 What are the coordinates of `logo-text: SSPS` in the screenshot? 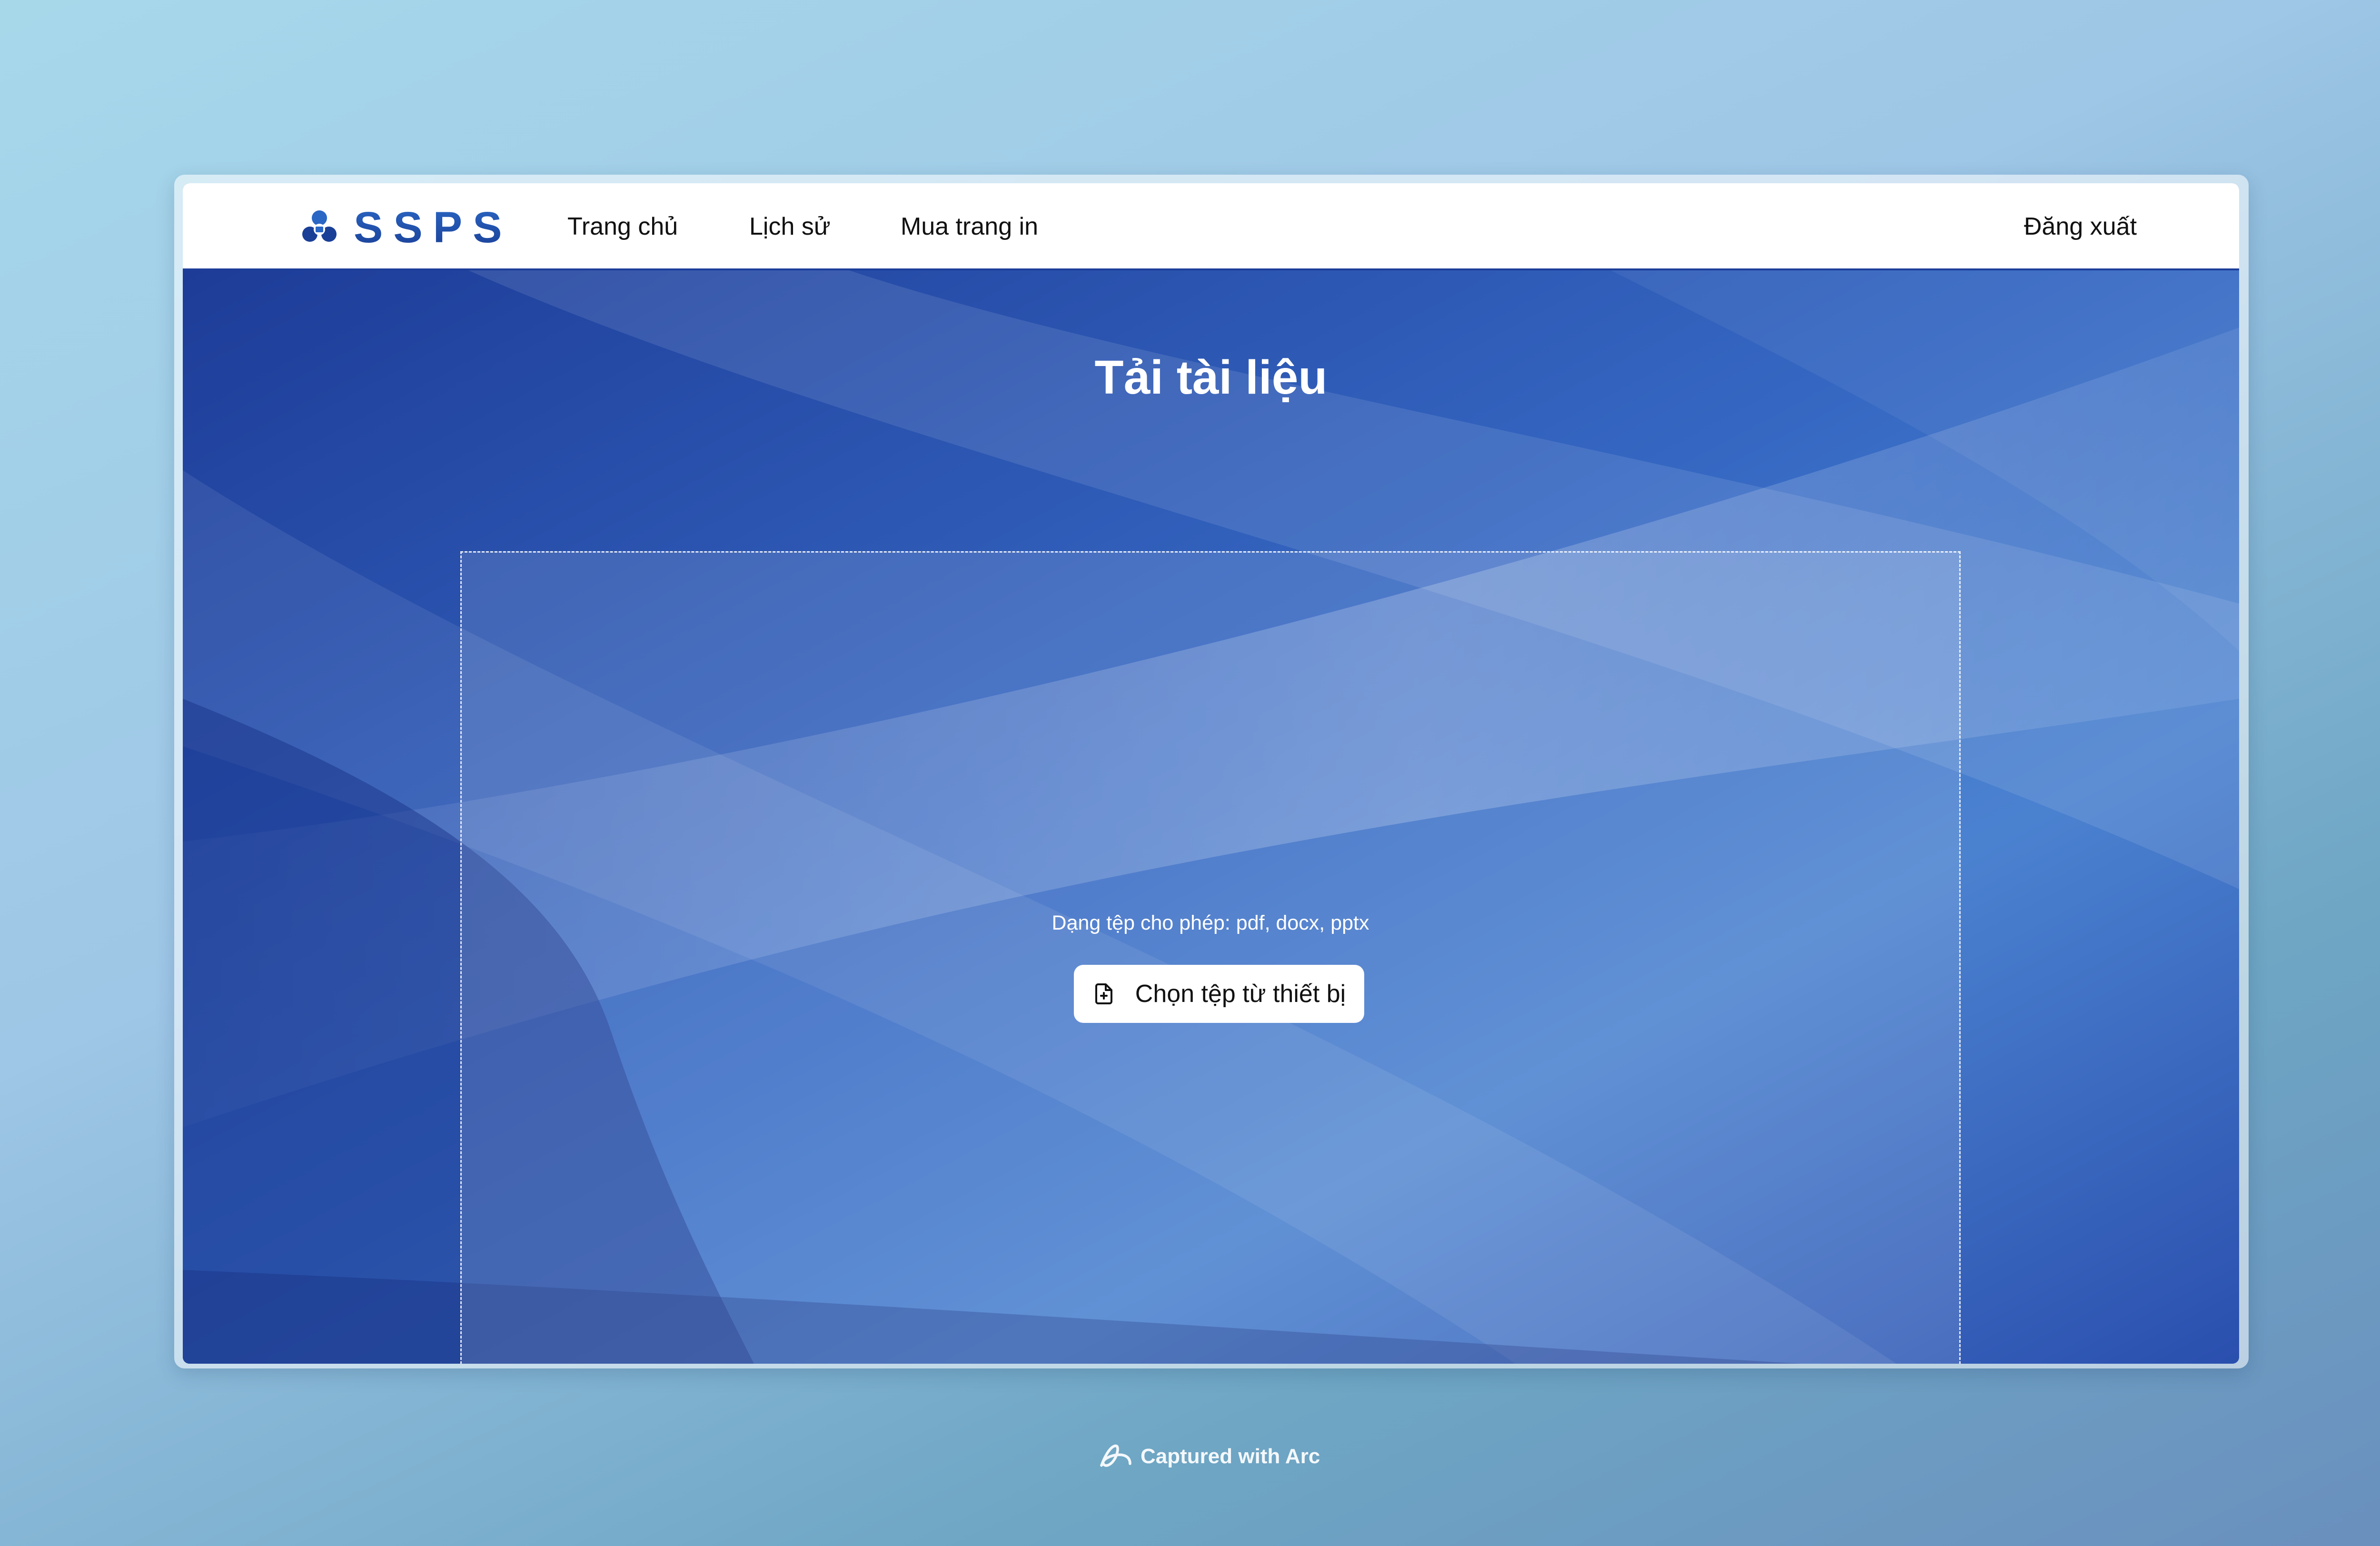 It's located at (433, 227).